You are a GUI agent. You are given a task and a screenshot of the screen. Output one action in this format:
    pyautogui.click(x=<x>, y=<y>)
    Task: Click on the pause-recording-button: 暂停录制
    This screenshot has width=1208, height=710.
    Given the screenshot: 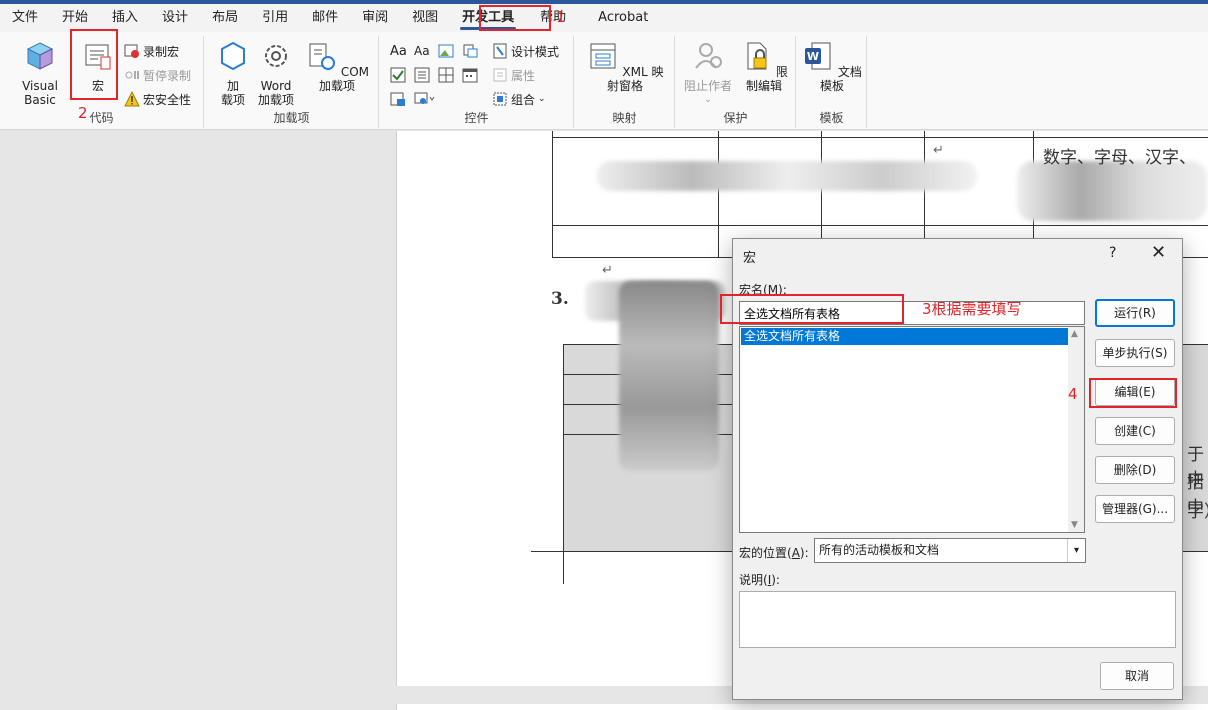 What is the action you would take?
    pyautogui.click(x=157, y=75)
    